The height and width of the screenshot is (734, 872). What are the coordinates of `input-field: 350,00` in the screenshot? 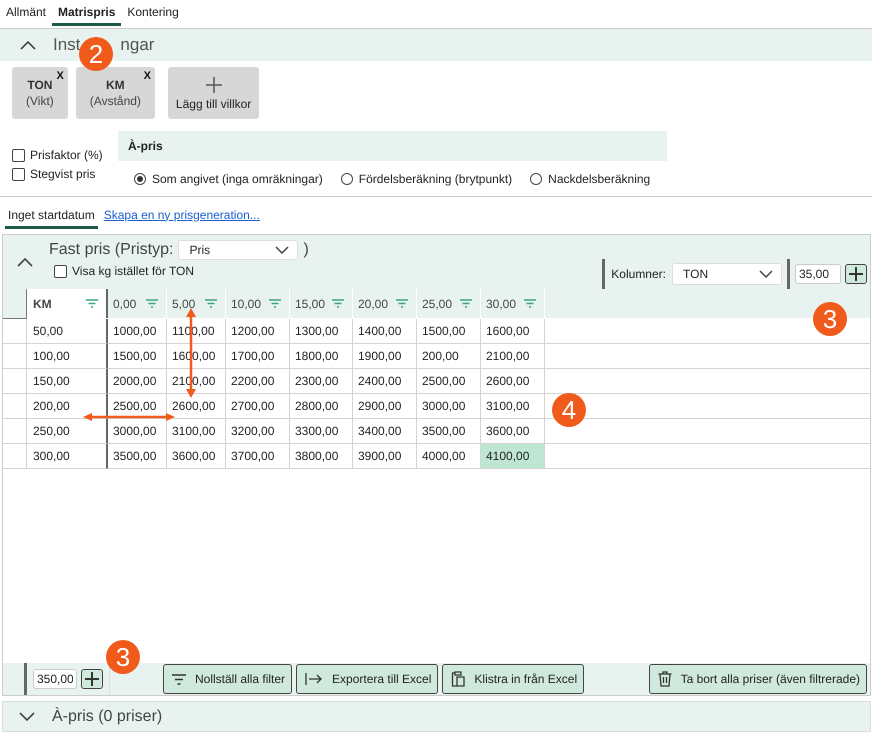 It's located at (55, 679).